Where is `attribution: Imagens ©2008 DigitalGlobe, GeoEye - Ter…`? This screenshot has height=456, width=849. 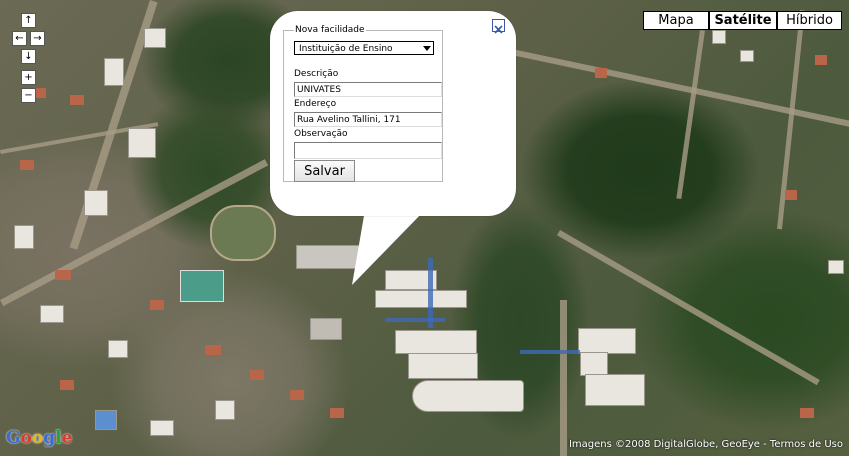 attribution: Imagens ©2008 DigitalGlobe, GeoEye - Ter… is located at coordinates (706, 444).